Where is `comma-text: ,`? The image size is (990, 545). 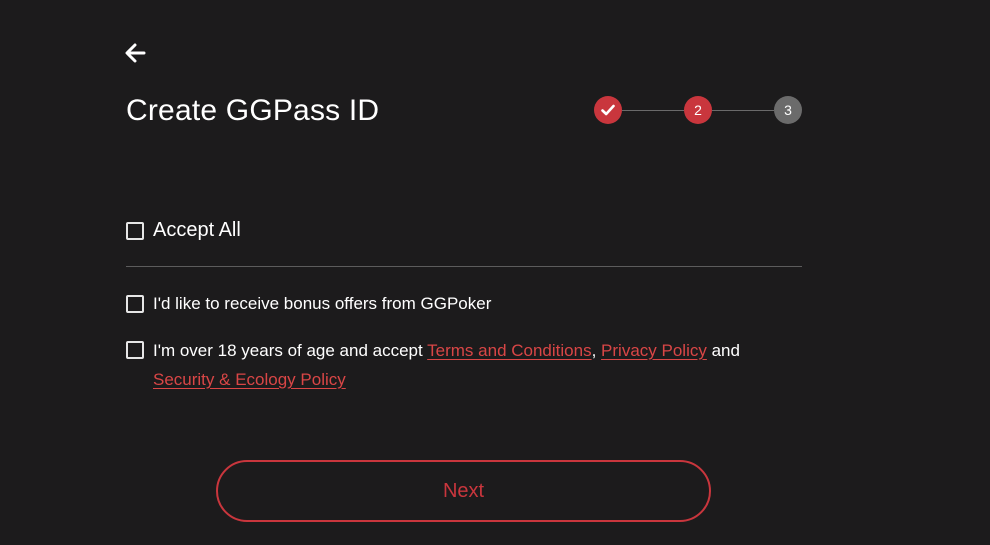 comma-text: , is located at coordinates (594, 350).